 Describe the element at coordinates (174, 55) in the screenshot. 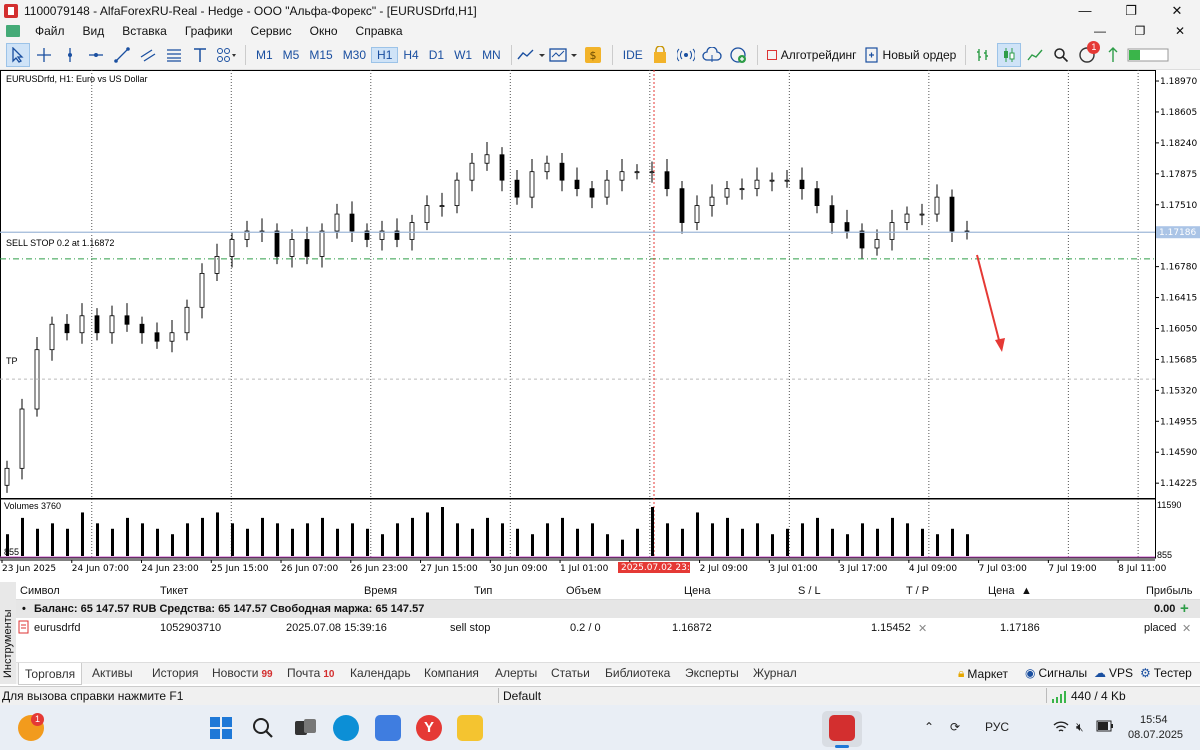

I see `fibonacci-icon` at that location.